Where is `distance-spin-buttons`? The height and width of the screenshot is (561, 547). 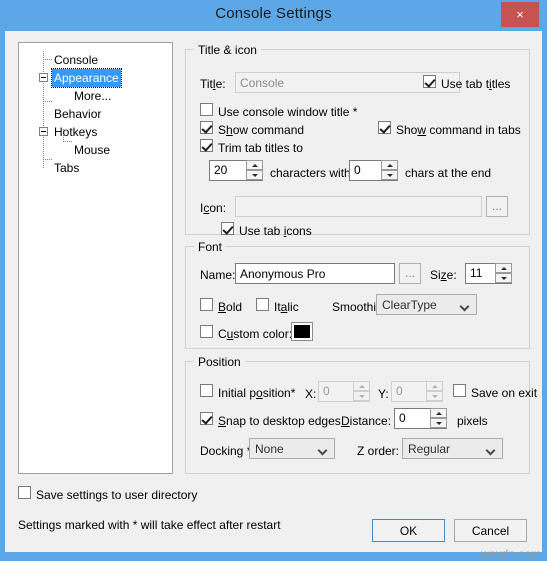
distance-spin-buttons is located at coordinates (438, 418).